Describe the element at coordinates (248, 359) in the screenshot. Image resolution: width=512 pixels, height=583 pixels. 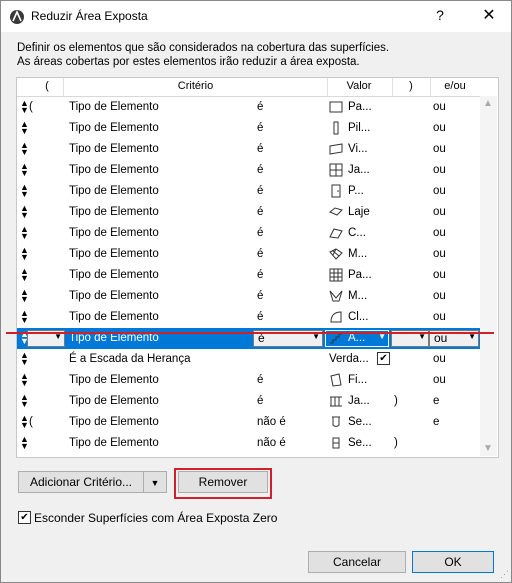
I see `table-row: ▲ ▼ É a Escada da Herança Verda... ✔ ou` at that location.